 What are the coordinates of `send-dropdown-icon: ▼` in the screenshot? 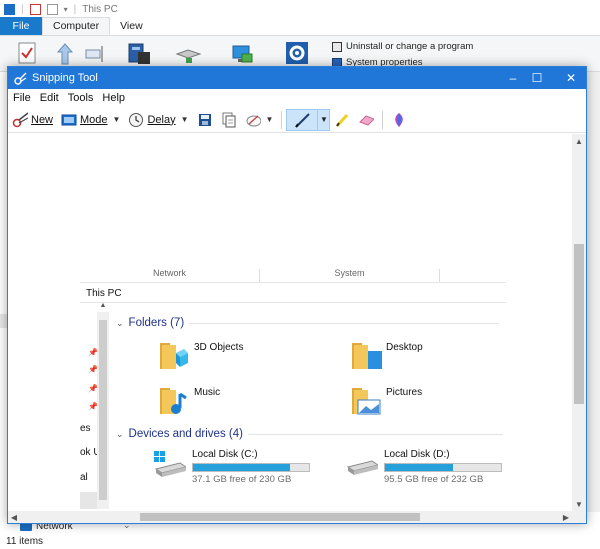 It's located at (270, 119).